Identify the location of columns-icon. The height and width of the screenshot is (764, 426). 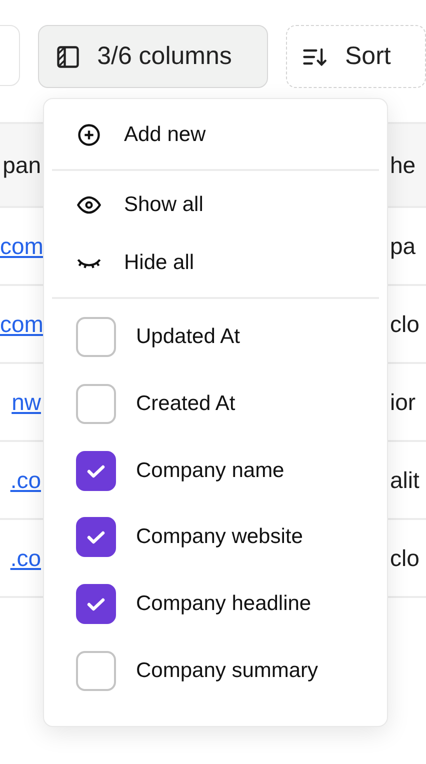
(68, 57).